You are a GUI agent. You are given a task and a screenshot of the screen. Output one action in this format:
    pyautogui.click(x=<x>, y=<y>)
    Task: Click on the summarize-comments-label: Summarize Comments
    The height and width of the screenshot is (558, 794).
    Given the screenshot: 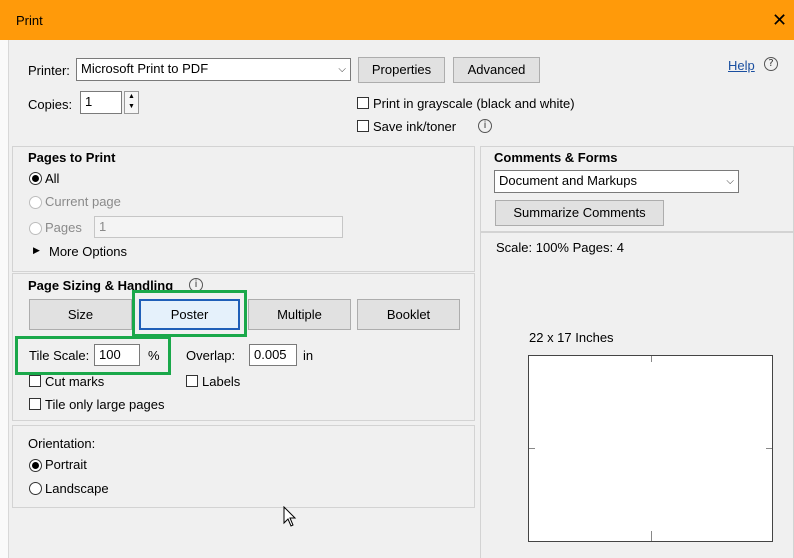 What is the action you would take?
    pyautogui.click(x=579, y=212)
    